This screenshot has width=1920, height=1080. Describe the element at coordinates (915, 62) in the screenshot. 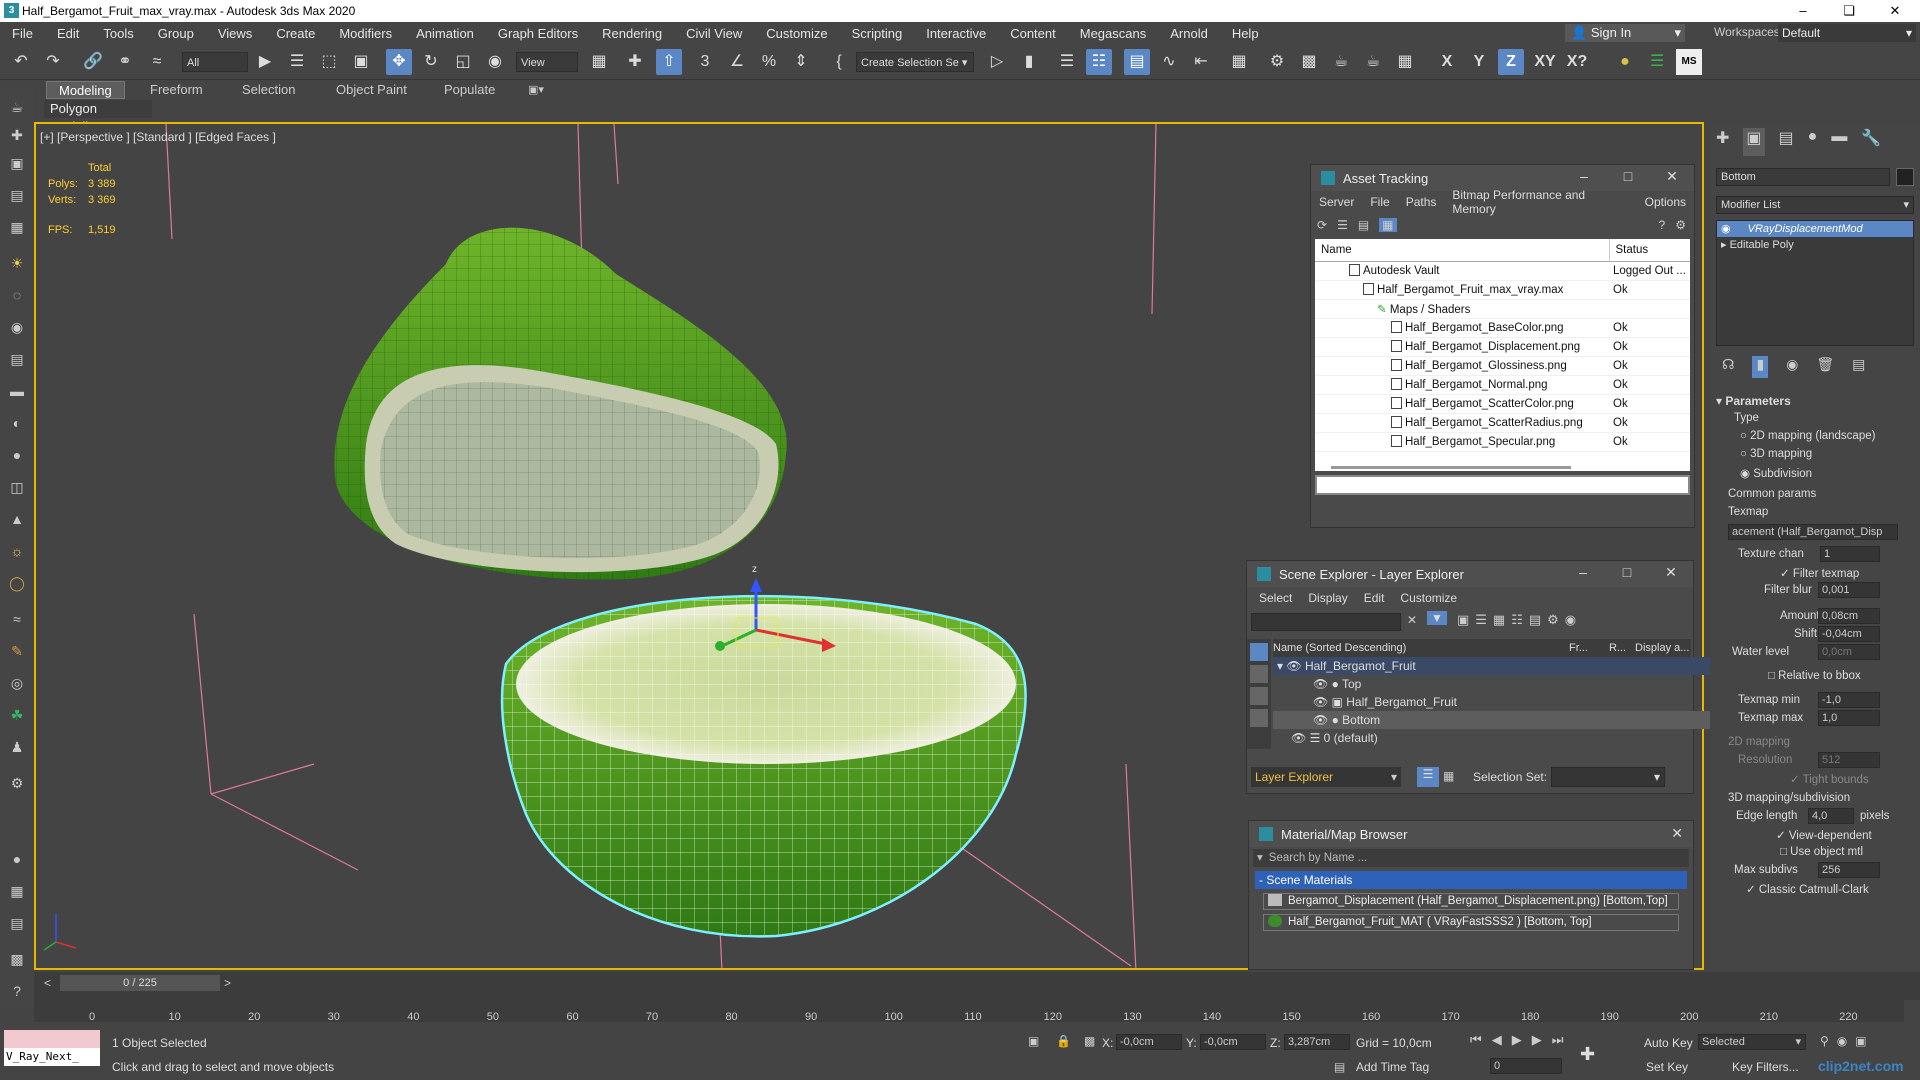

I see `create-selection-set: Create Selection Se ▾` at that location.